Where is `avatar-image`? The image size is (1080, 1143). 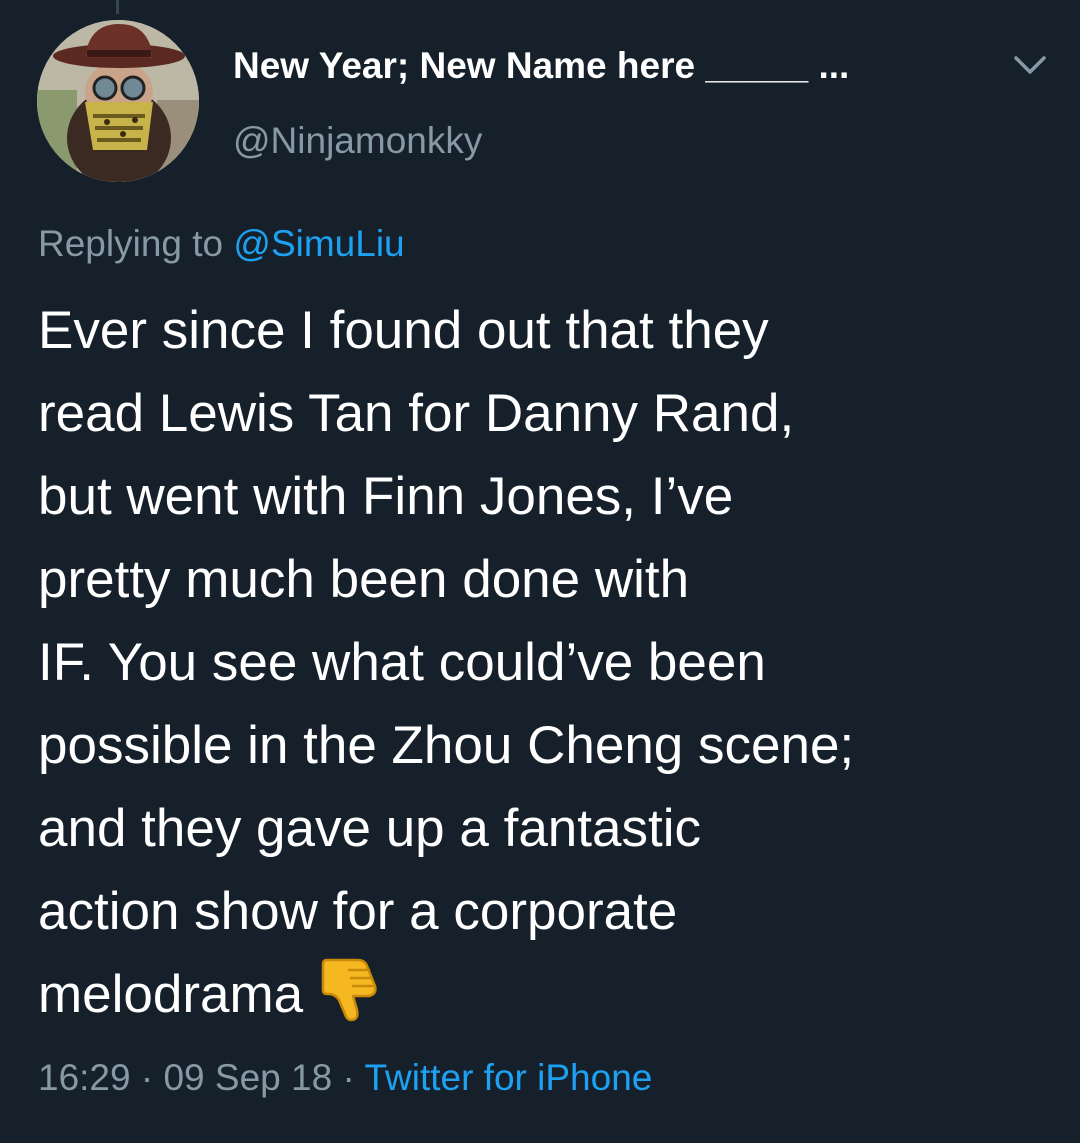
avatar-image is located at coordinates (118, 101).